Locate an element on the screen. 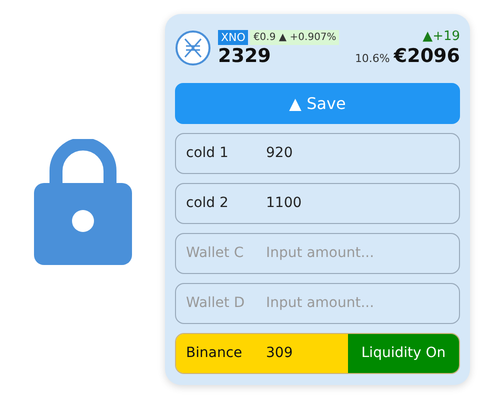  wallet-field: cold 1 920 is located at coordinates (317, 153).